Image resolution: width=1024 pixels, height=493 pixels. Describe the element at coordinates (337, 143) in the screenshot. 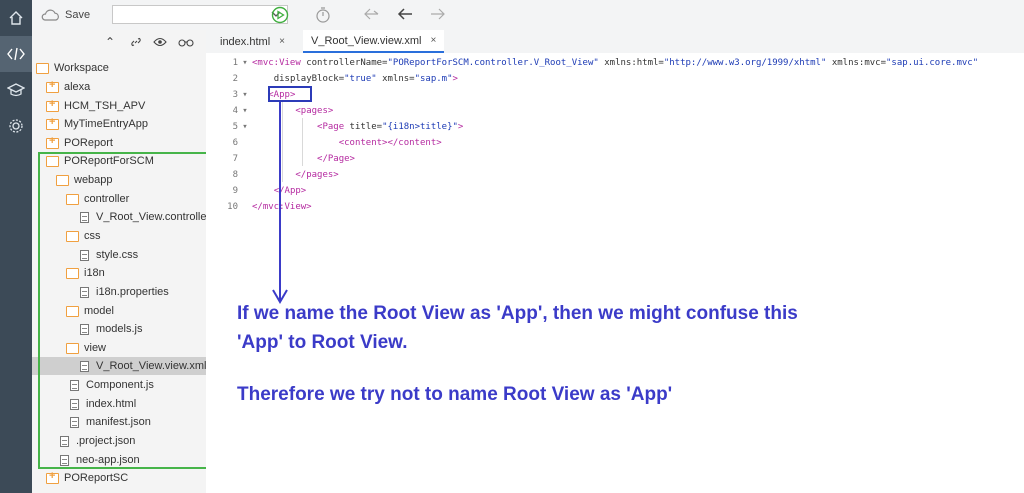

I see `code-line: 6 <content></content>` at that location.